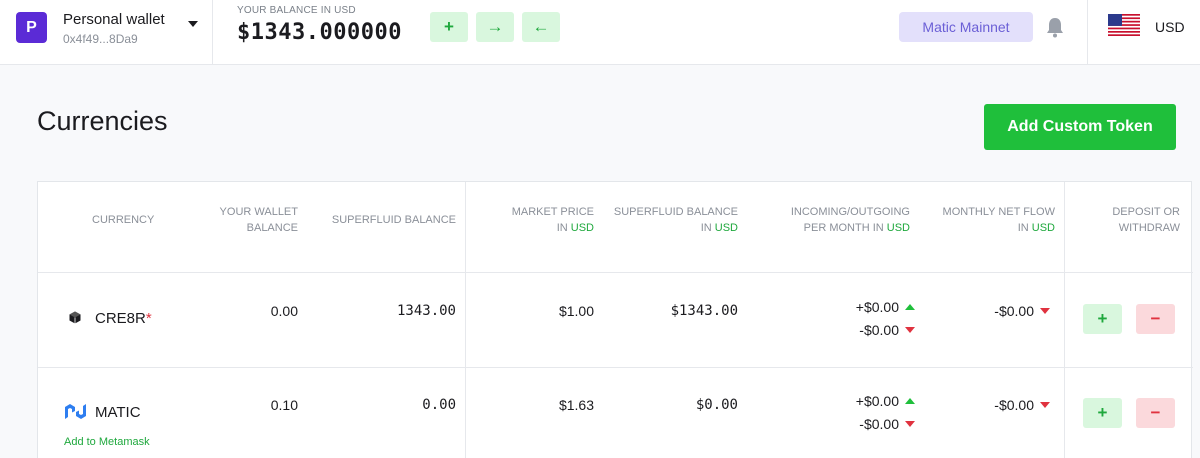  What do you see at coordinates (966, 27) in the screenshot?
I see `network-badge: Matic Mainnet` at bounding box center [966, 27].